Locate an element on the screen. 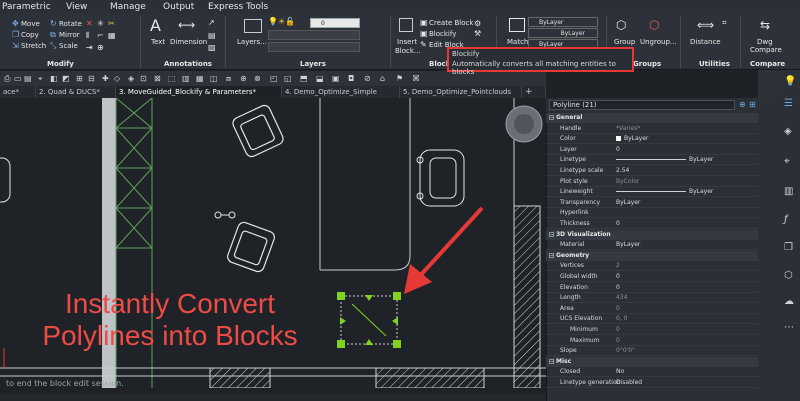 The height and width of the screenshot is (401, 800). array-icon: ▦ is located at coordinates (112, 35).